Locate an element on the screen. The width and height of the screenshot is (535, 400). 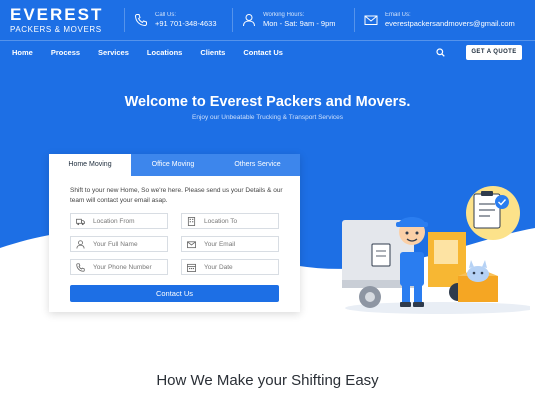
email-placeholder: Your Email is located at coordinates (220, 244).